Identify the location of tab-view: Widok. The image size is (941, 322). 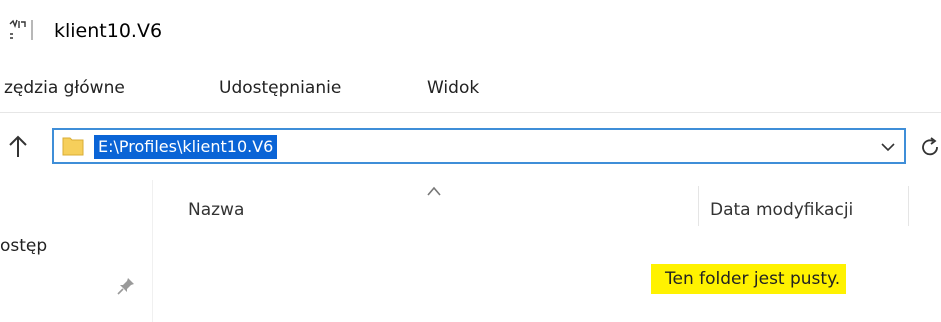
(453, 88).